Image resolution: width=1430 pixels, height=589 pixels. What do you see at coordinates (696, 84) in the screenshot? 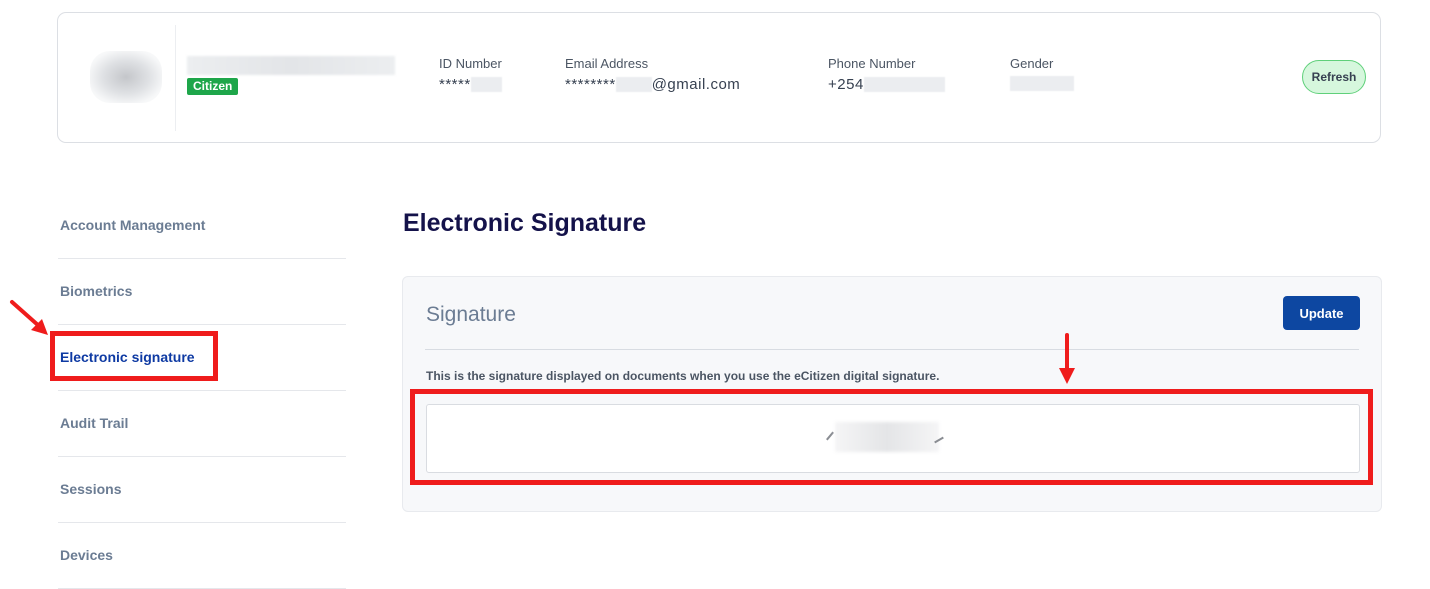
I see `email-domain: @gmail.com` at bounding box center [696, 84].